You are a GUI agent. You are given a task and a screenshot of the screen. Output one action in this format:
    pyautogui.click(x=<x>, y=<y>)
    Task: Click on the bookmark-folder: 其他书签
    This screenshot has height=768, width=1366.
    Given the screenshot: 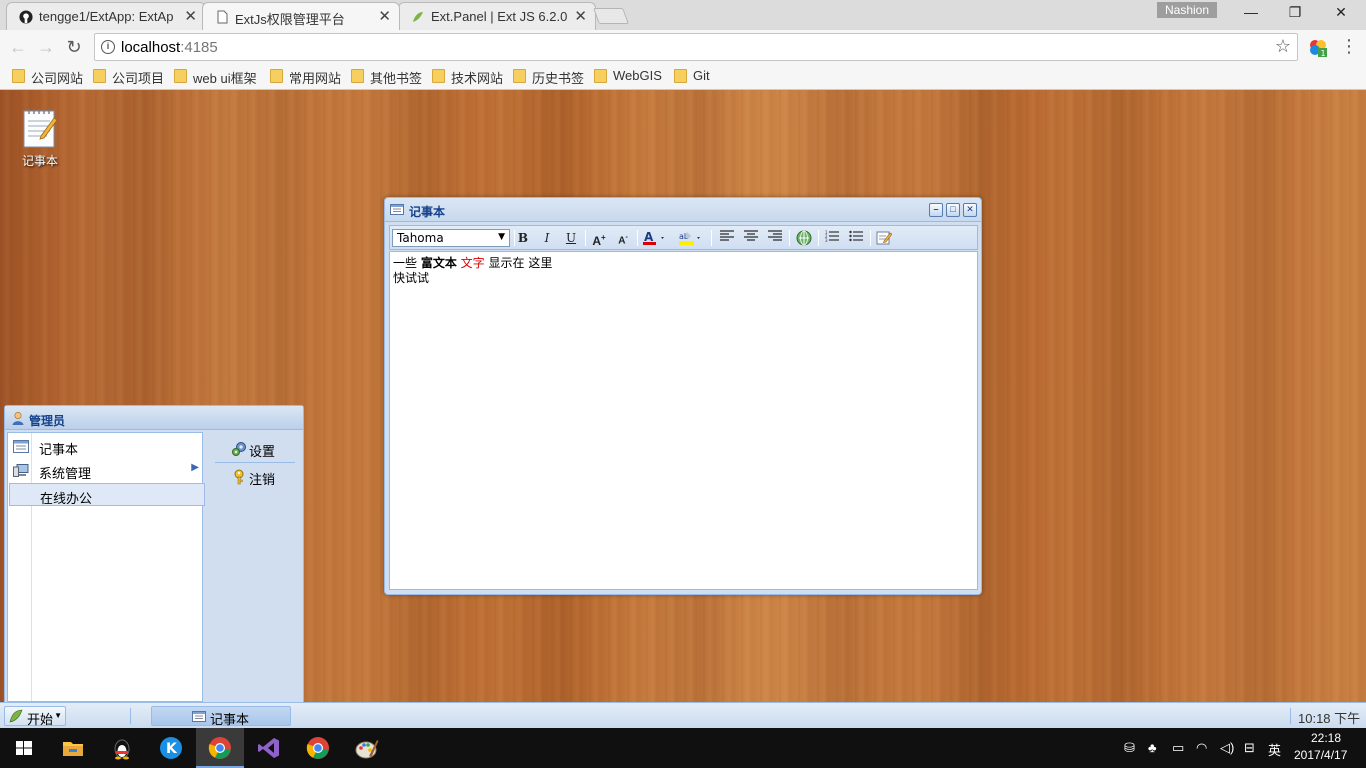 What is the action you would take?
    pyautogui.click(x=386, y=77)
    